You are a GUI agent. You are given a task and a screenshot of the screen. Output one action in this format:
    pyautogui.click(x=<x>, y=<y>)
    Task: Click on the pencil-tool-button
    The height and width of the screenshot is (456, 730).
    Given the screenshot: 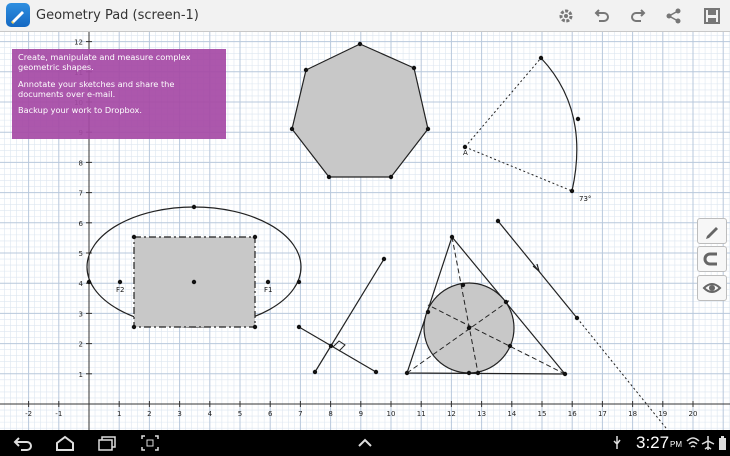 What is the action you would take?
    pyautogui.click(x=712, y=231)
    